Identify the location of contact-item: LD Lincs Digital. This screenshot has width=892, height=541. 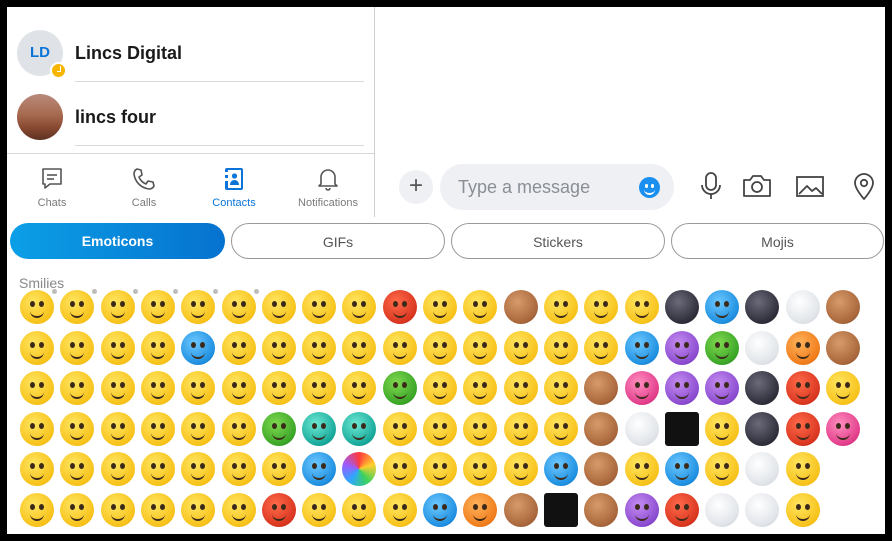
(190, 52).